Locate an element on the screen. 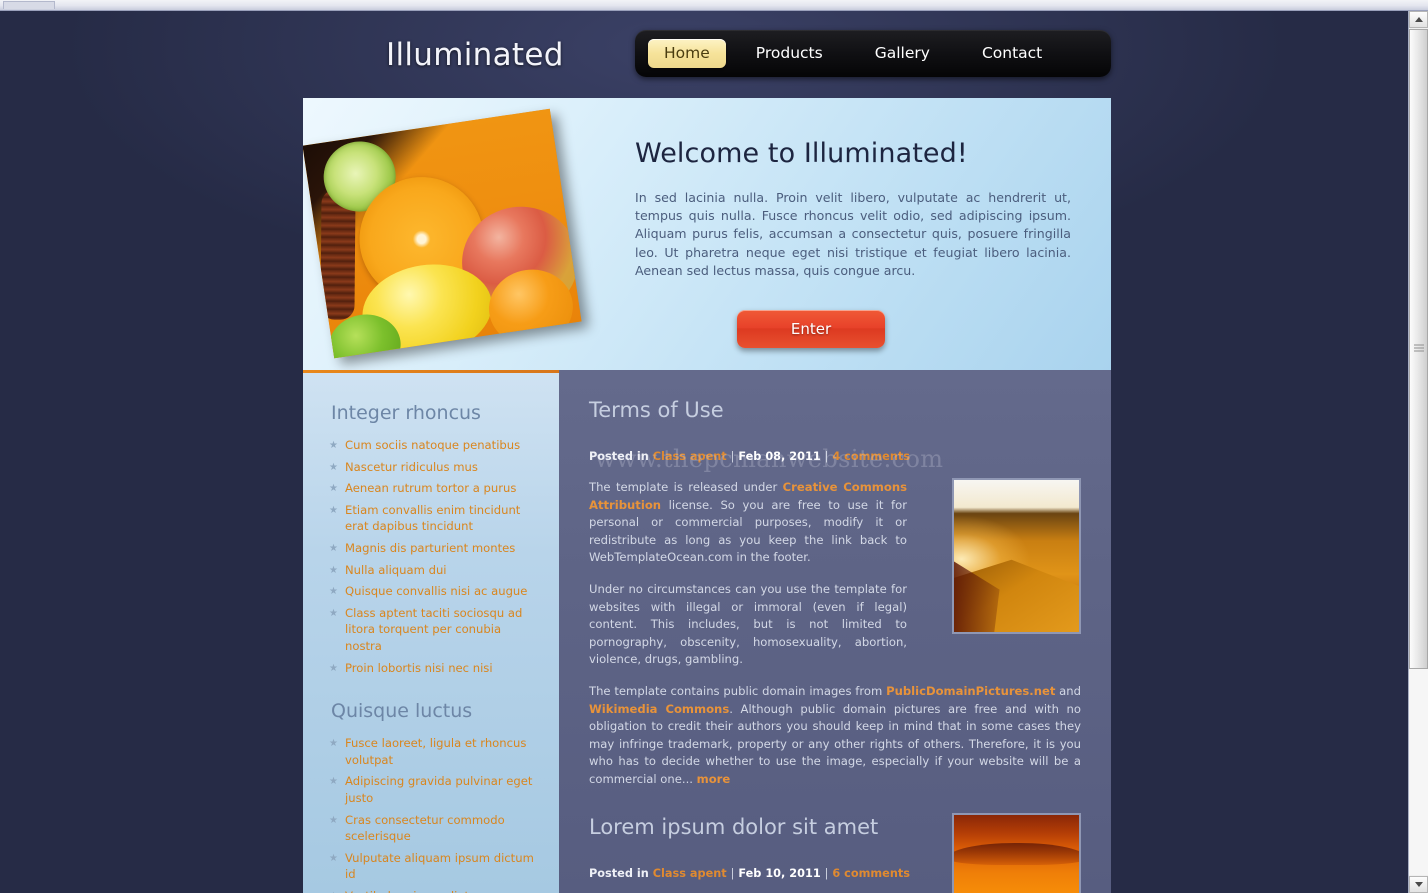 Image resolution: width=1428 pixels, height=893 pixels. scrollbar-down-arrow-icon is located at coordinates (1418, 884).